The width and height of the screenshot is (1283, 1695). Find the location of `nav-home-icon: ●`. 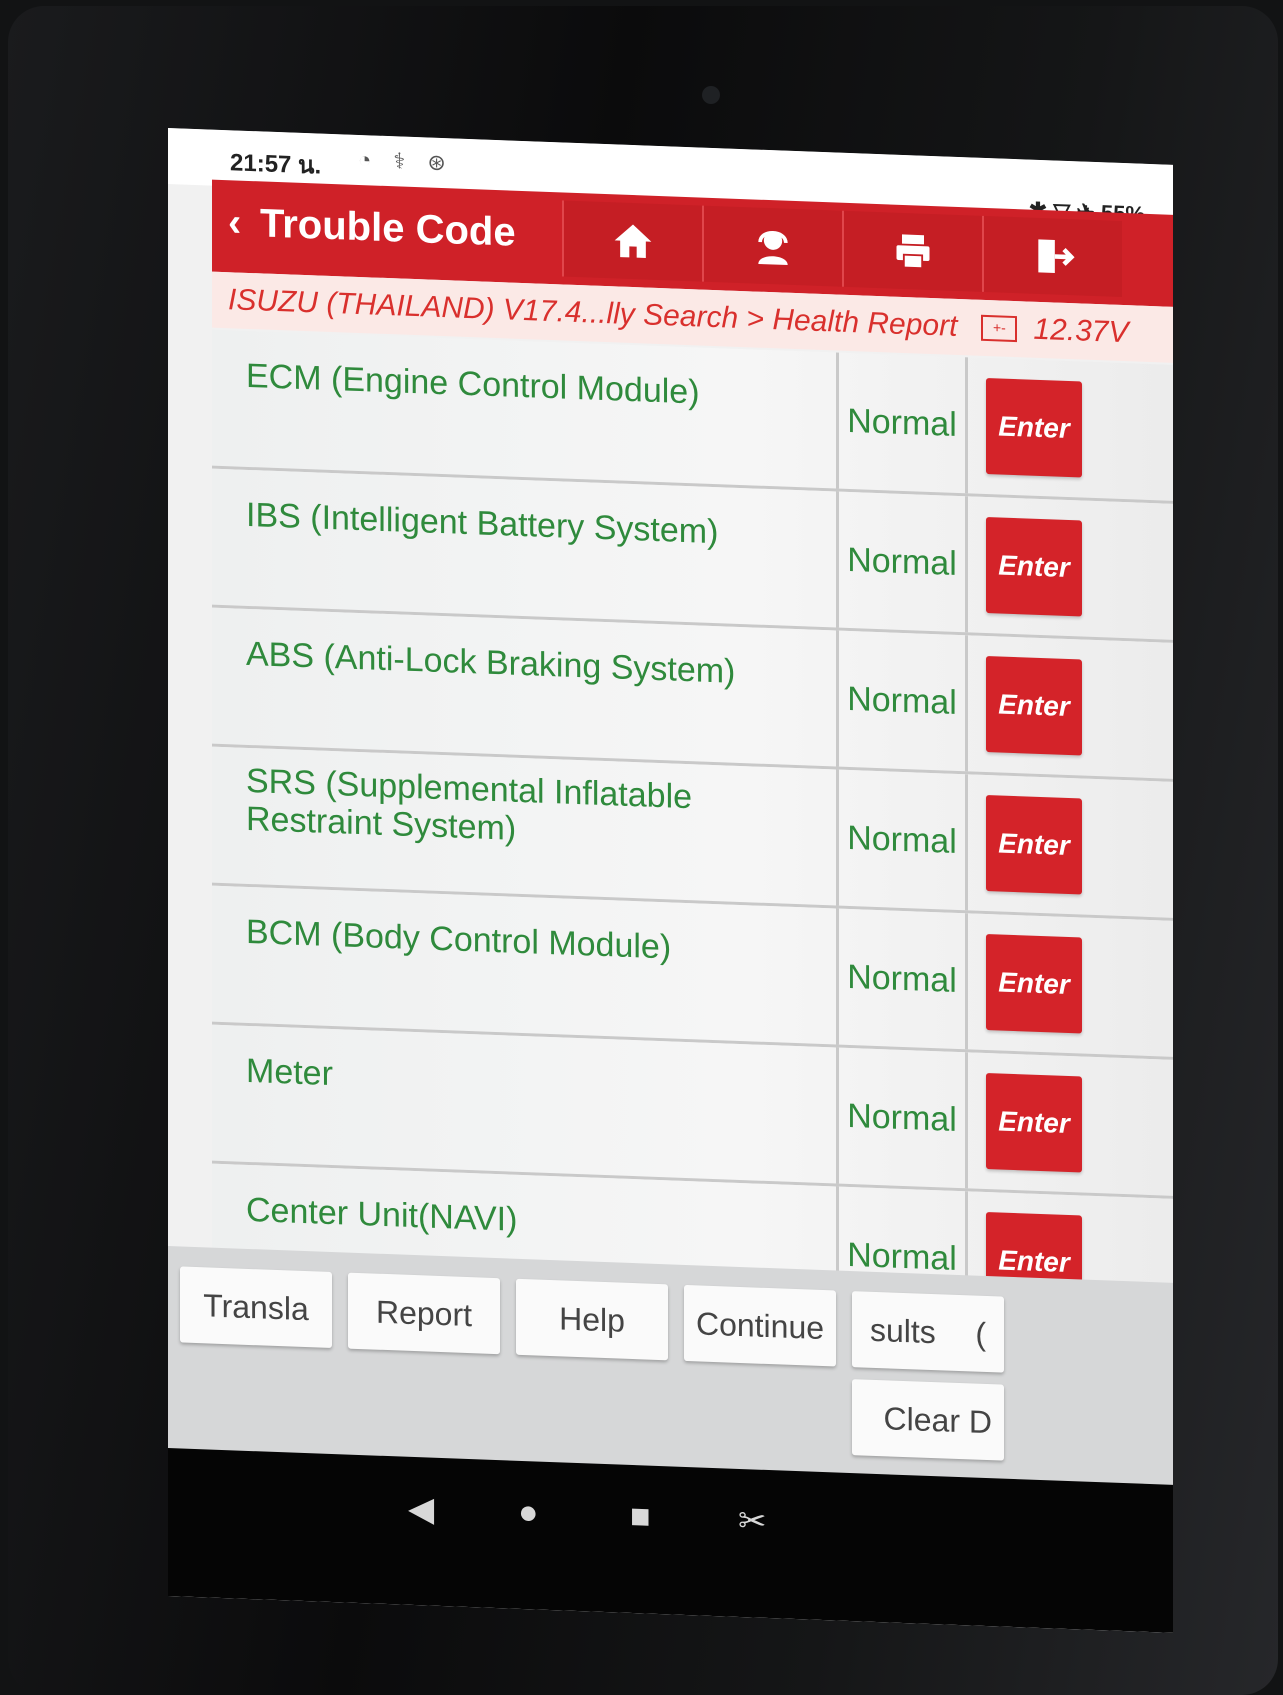

nav-home-icon: ● is located at coordinates (528, 1513).